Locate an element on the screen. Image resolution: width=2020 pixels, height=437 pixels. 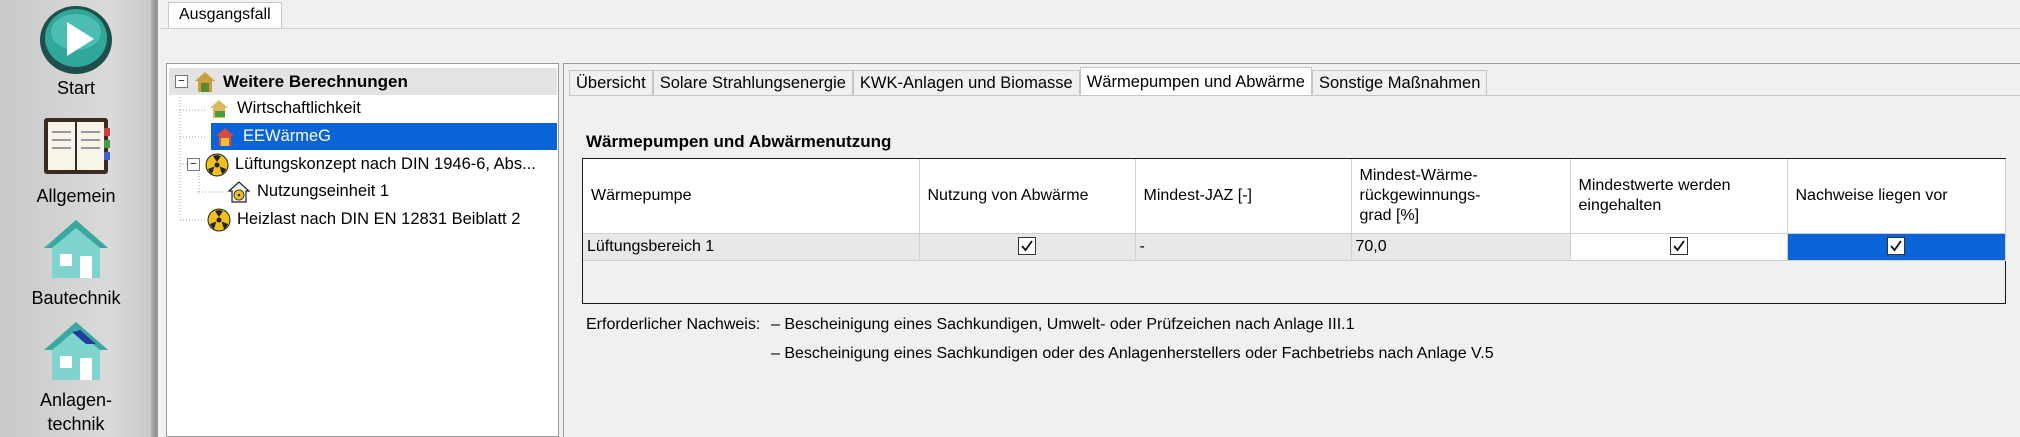
play-icon is located at coordinates (76, 40).